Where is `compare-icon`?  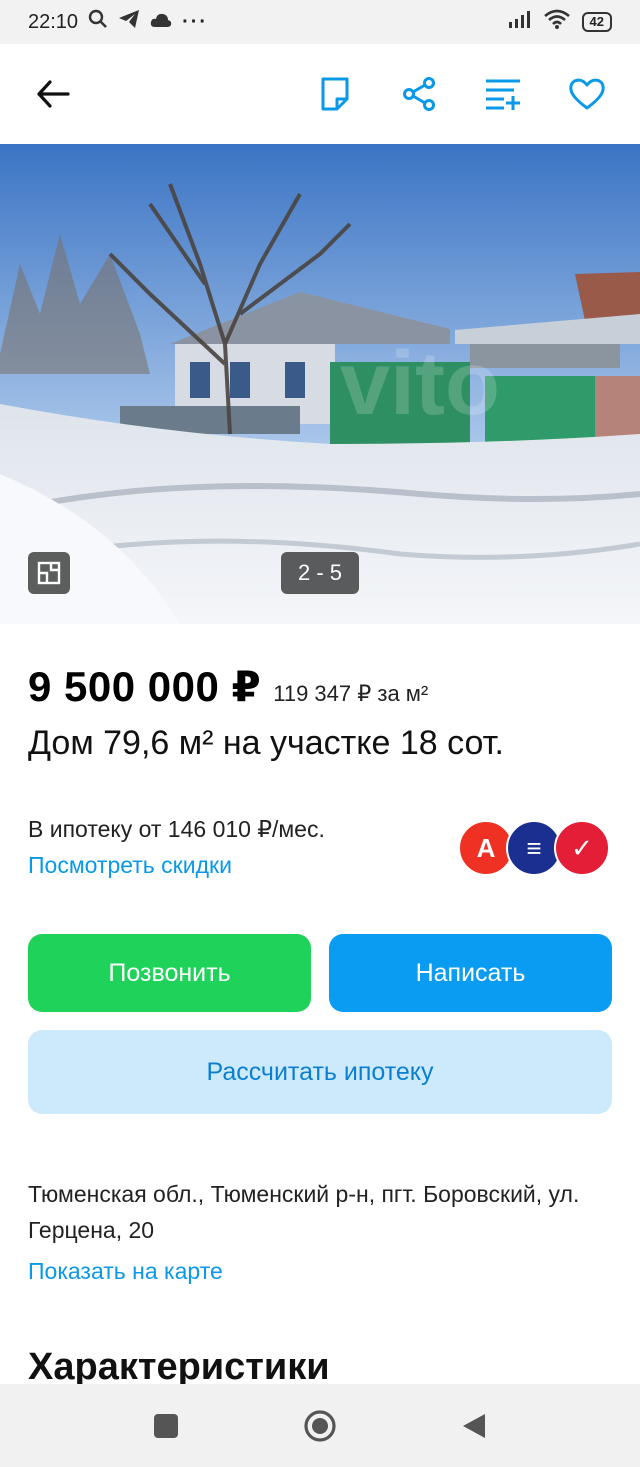 compare-icon is located at coordinates (503, 94).